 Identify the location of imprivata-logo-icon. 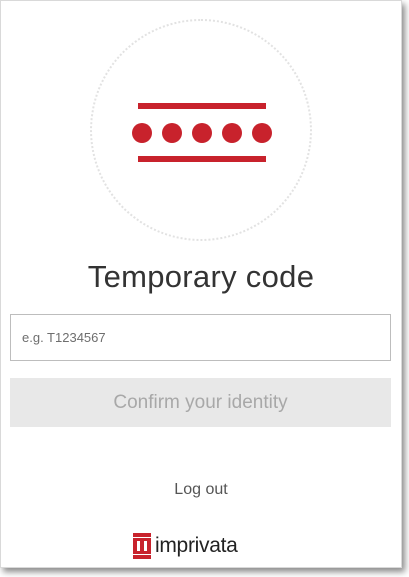
(142, 546).